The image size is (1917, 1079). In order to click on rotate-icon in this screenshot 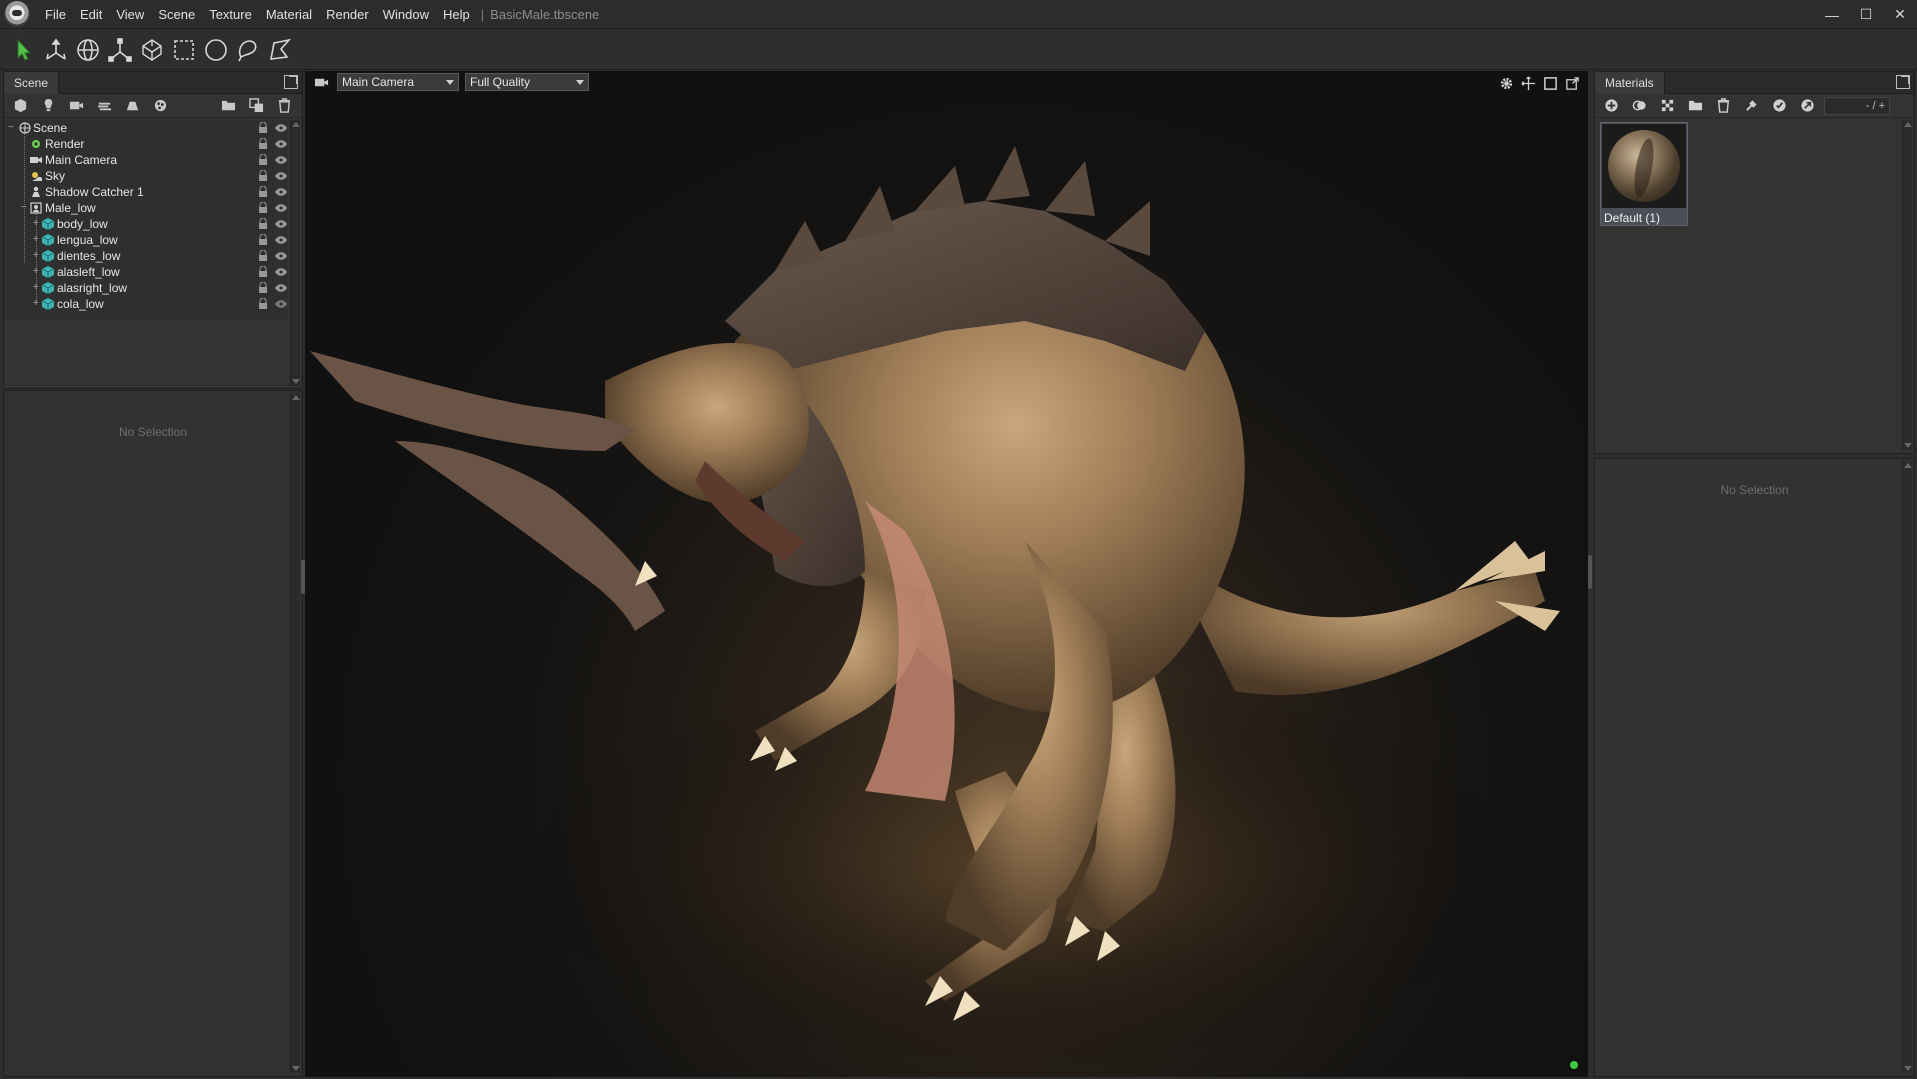, I will do `click(88, 50)`.